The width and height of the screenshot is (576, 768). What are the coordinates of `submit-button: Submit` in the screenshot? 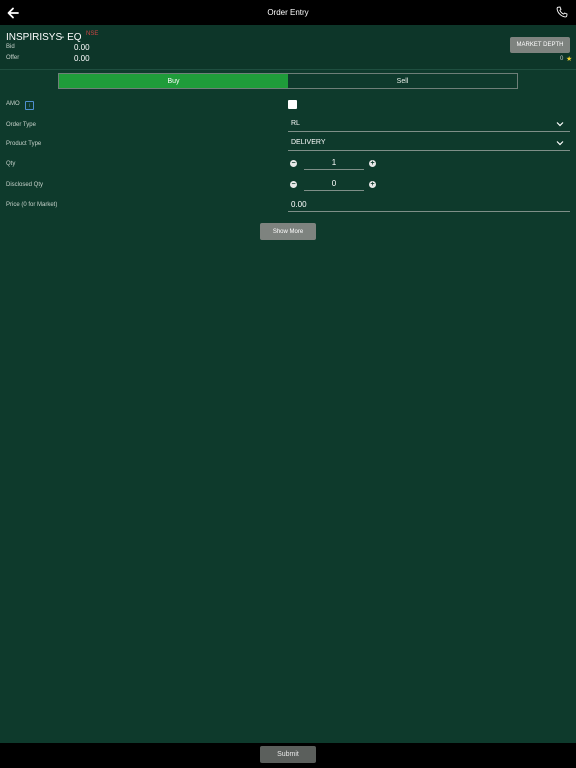 It's located at (288, 754).